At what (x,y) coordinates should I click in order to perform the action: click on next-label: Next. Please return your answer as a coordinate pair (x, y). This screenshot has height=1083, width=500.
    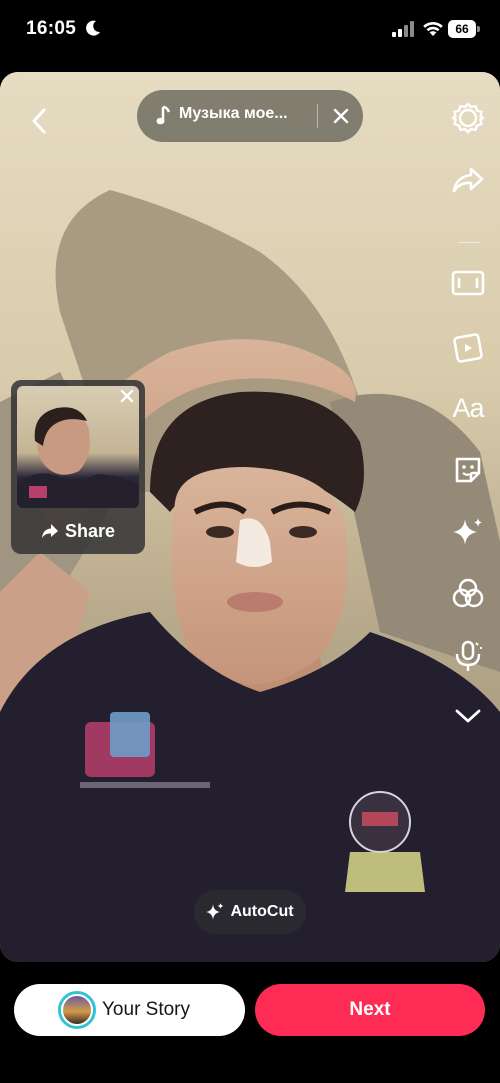
    Looking at the image, I should click on (370, 1009).